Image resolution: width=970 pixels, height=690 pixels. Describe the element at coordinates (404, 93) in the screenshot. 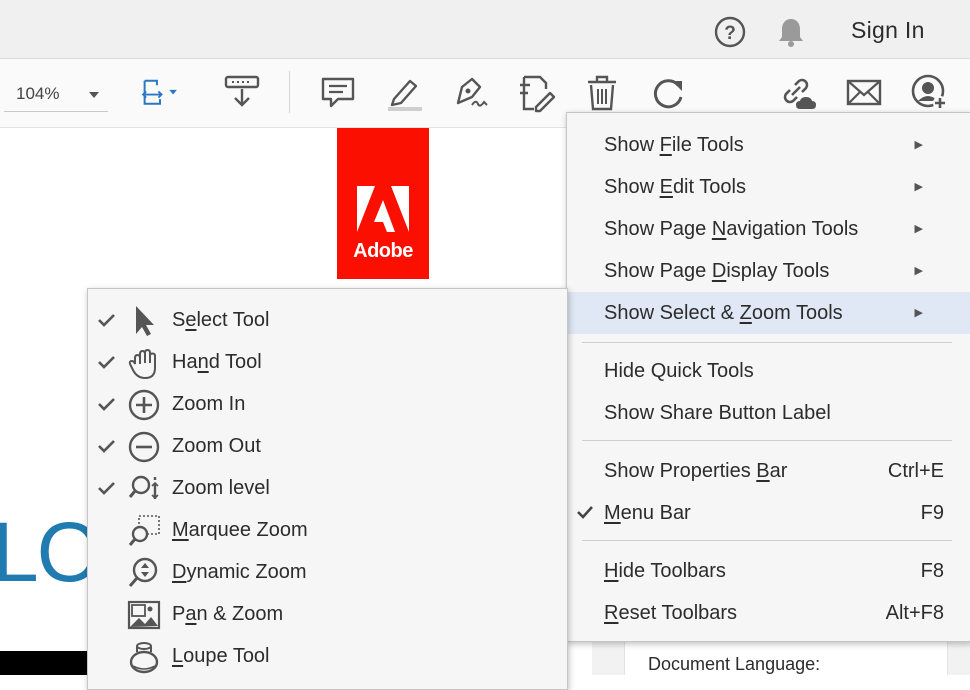

I see `highlight-icon` at that location.